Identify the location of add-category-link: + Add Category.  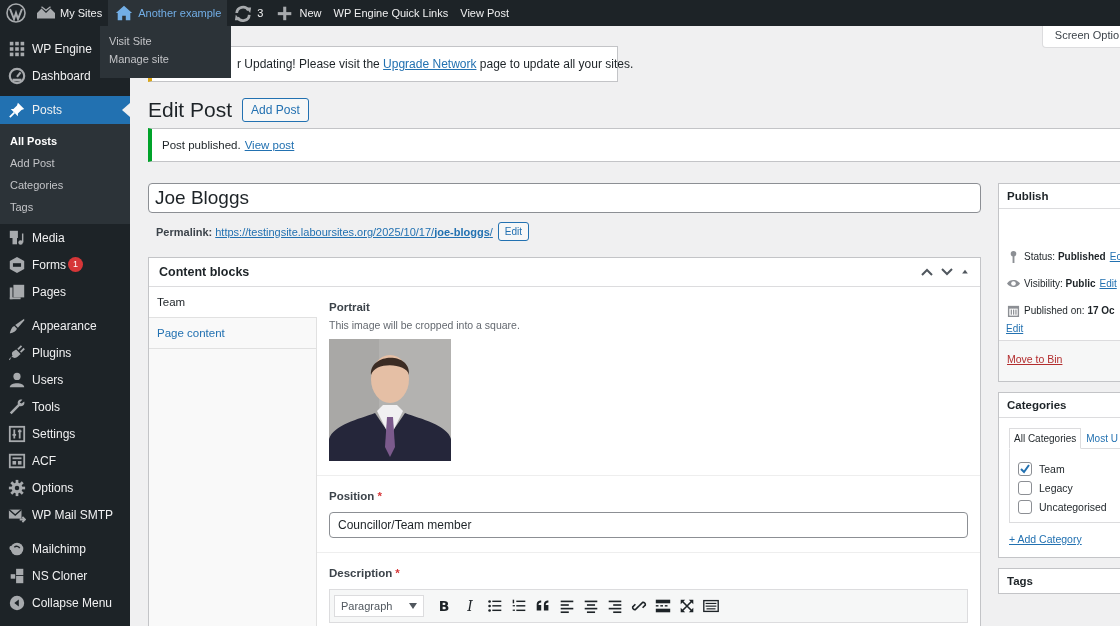
(1059, 540).